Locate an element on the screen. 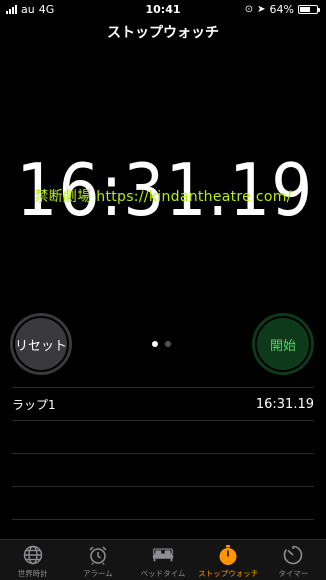 The image size is (326, 580). tab-label: ベッドタイム is located at coordinates (163, 573).